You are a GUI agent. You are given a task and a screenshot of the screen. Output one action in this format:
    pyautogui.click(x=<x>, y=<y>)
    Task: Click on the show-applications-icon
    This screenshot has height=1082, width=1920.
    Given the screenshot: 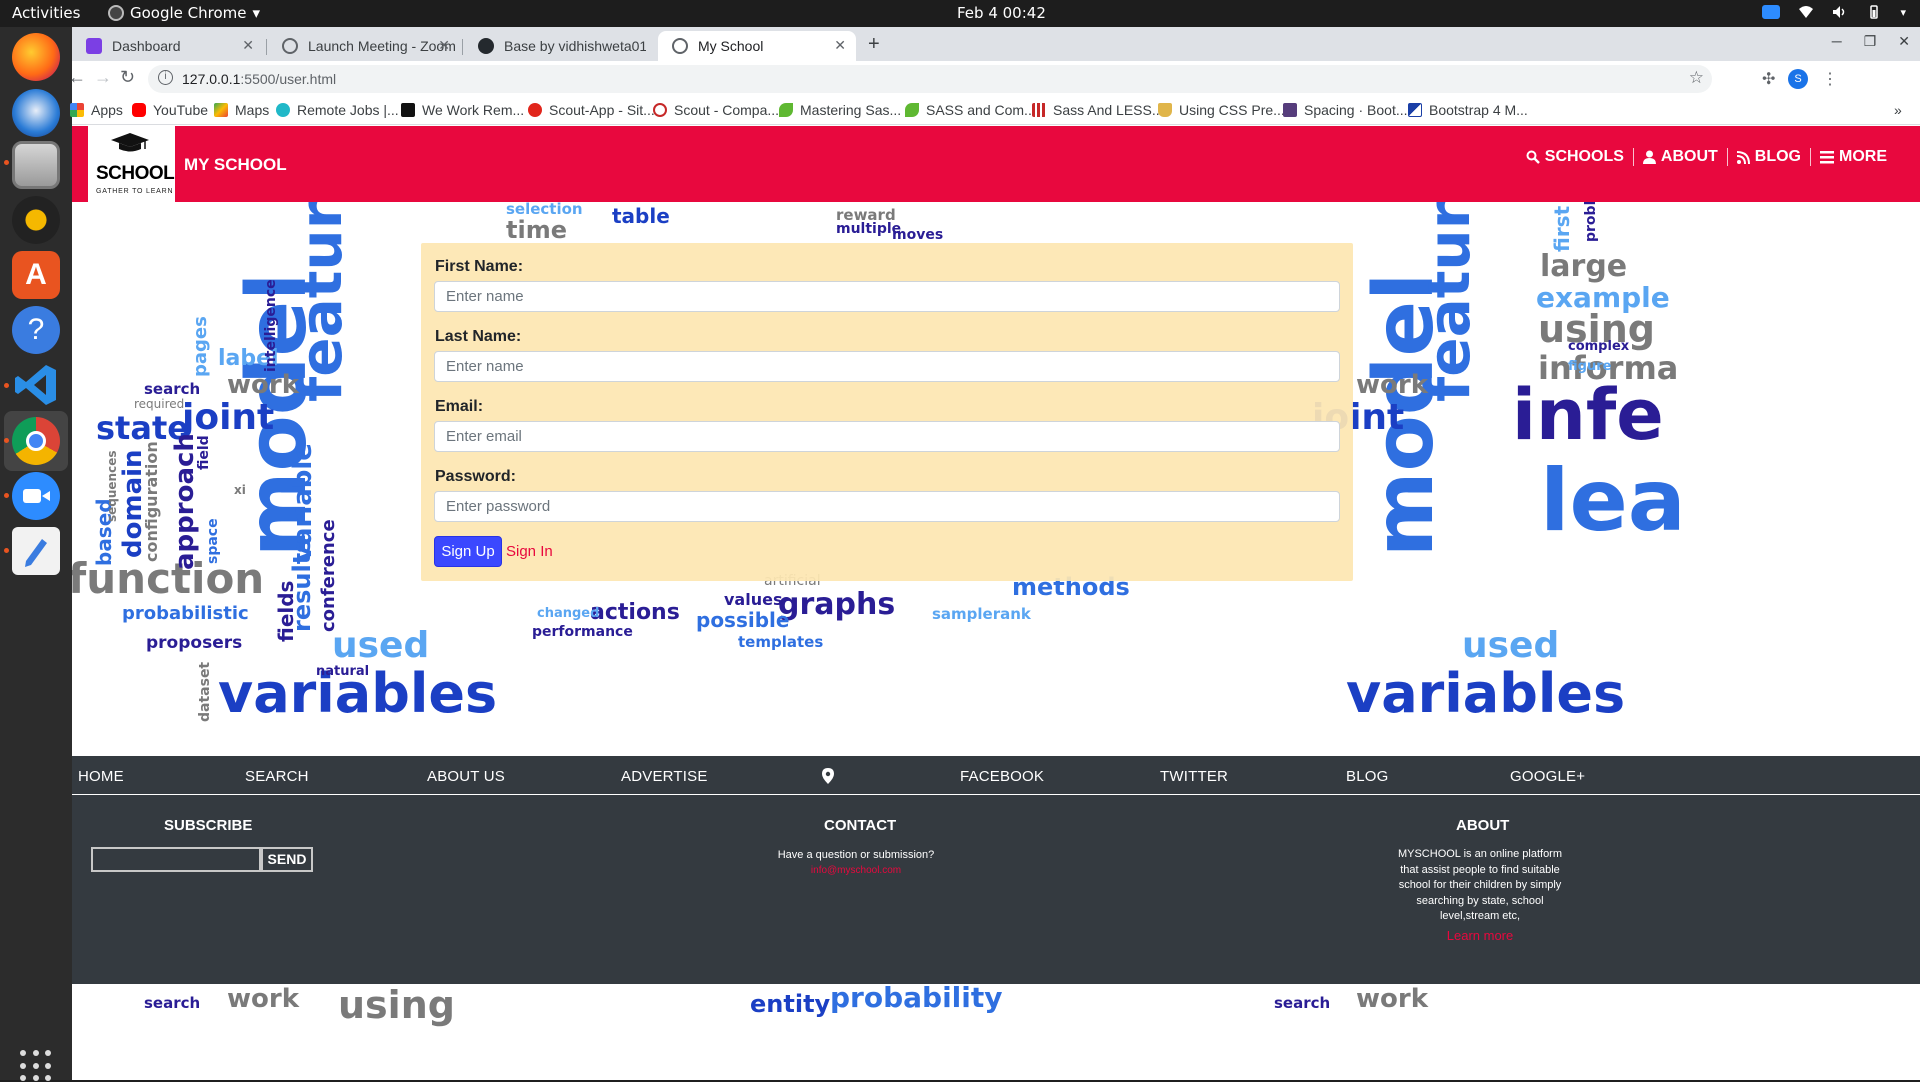 What is the action you would take?
    pyautogui.click(x=36, y=1066)
    